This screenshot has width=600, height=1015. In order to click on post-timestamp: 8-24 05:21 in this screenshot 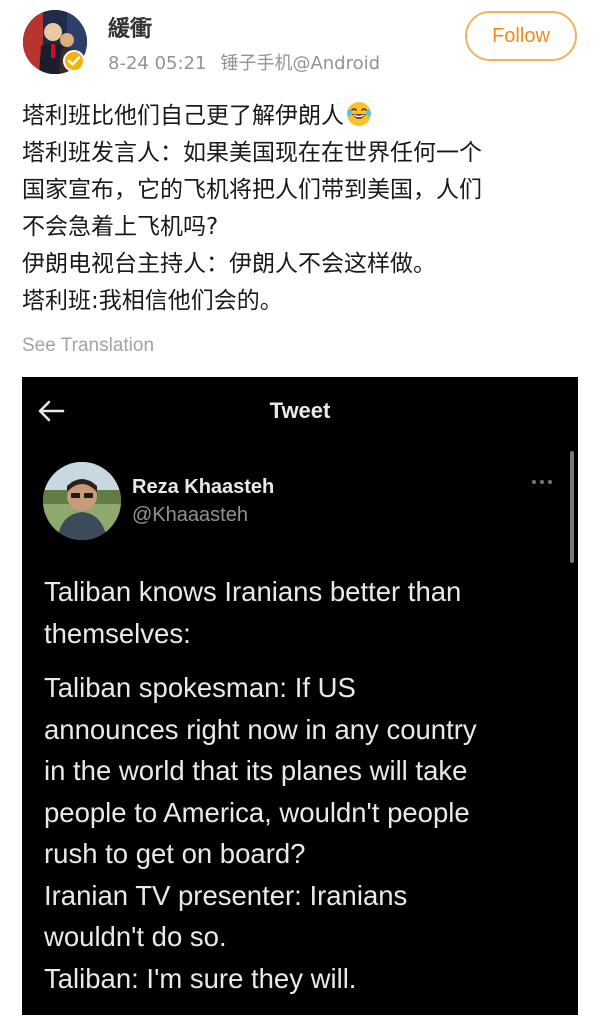, I will do `click(157, 63)`.